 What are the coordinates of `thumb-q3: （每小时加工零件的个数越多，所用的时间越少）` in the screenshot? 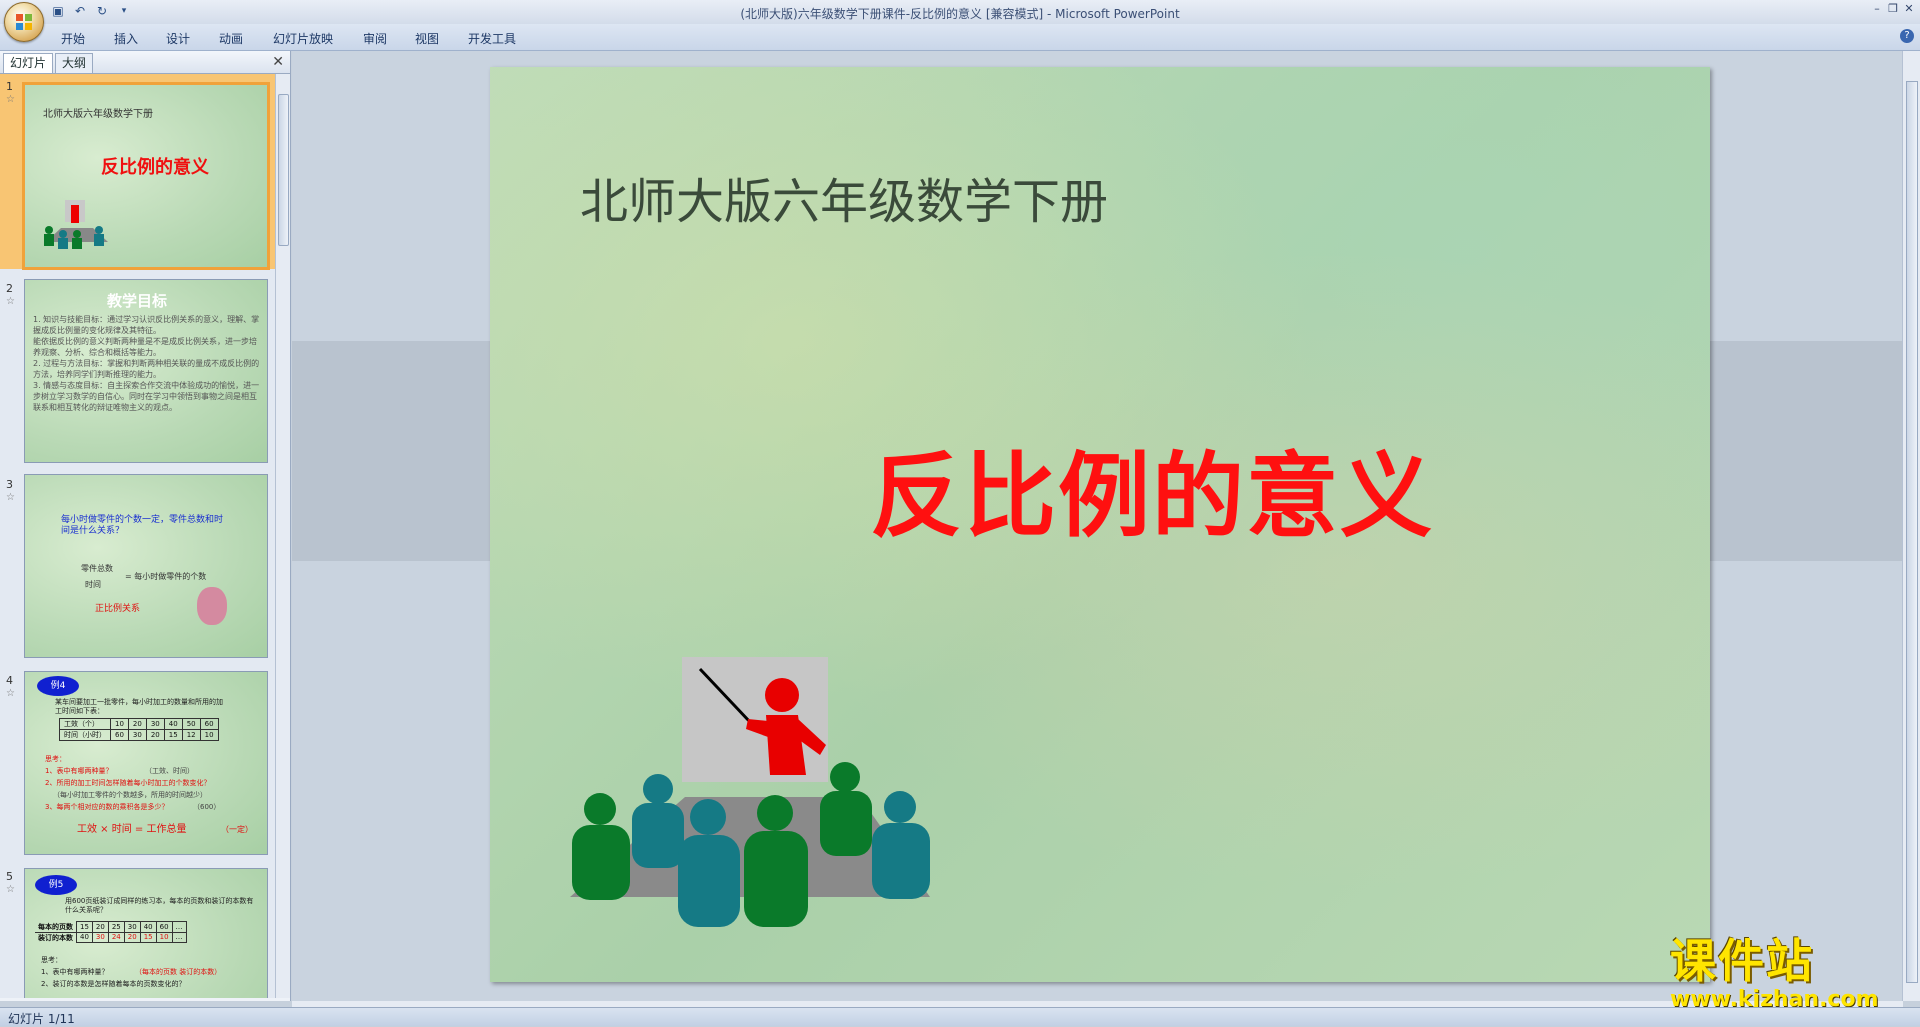 It's located at (130, 795).